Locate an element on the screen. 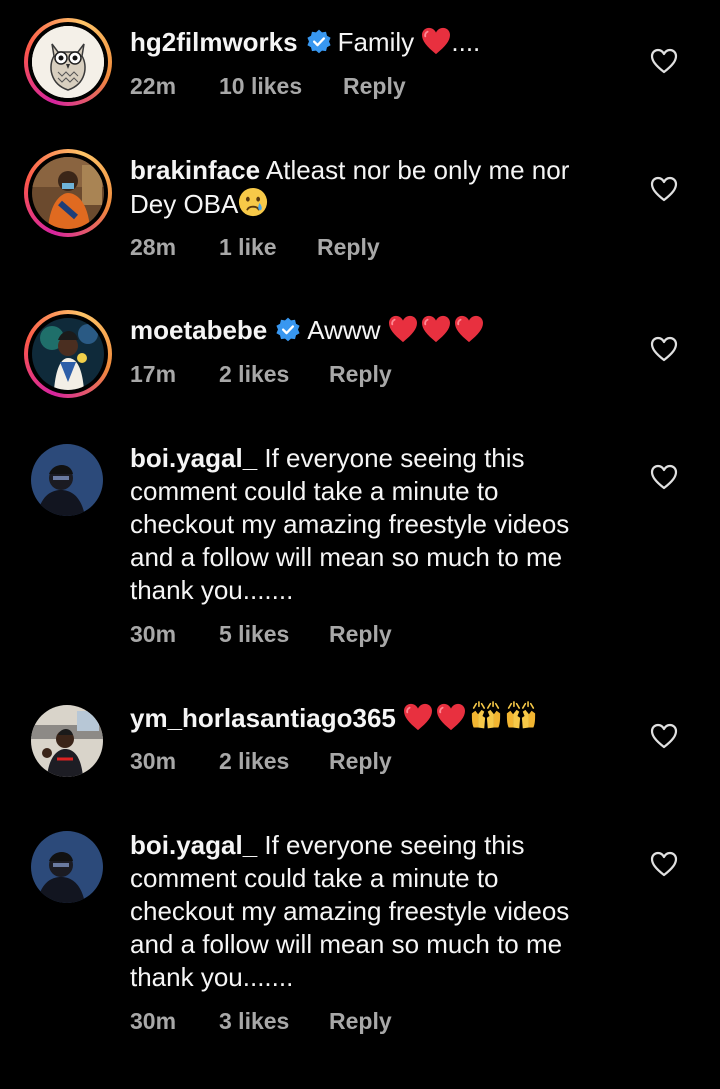  comment-meta: 28m 1 like Reply is located at coordinates (255, 247).